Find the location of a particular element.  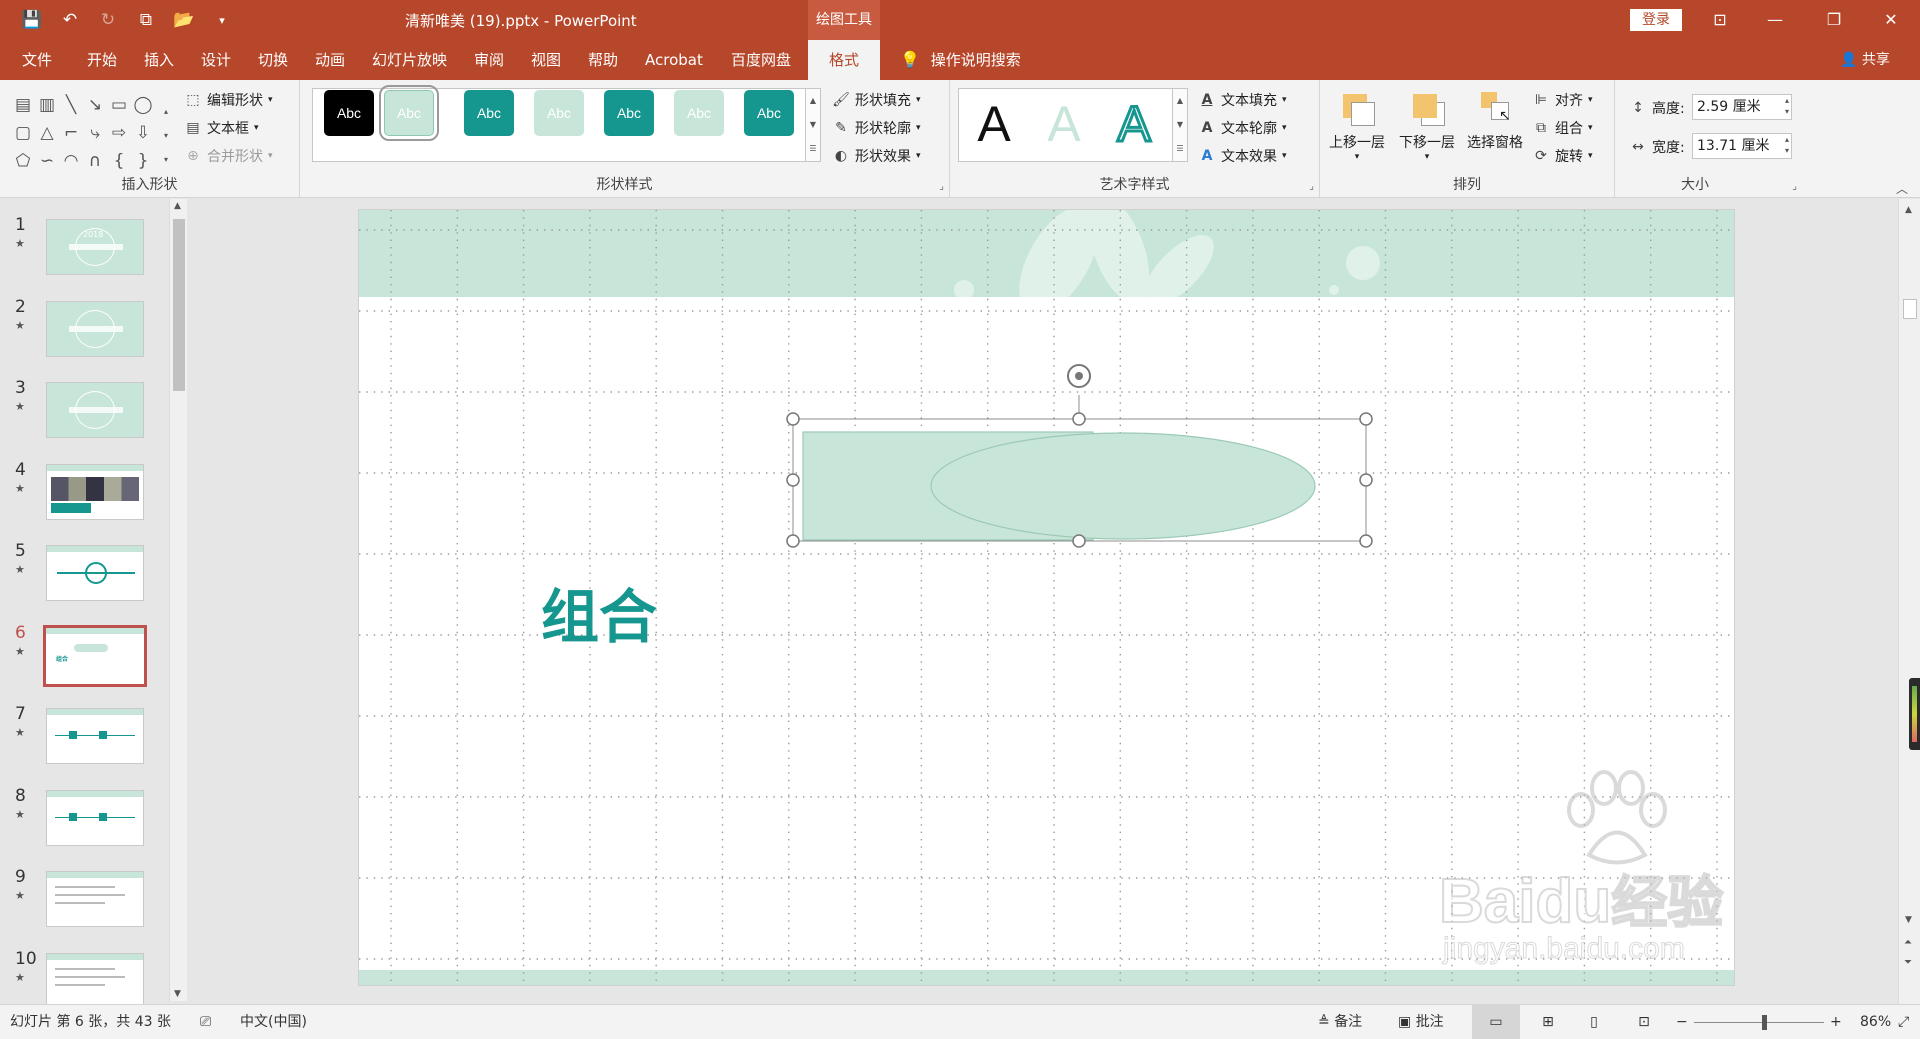

slideshow-view-icon: ⊡ is located at coordinates (1644, 1022).